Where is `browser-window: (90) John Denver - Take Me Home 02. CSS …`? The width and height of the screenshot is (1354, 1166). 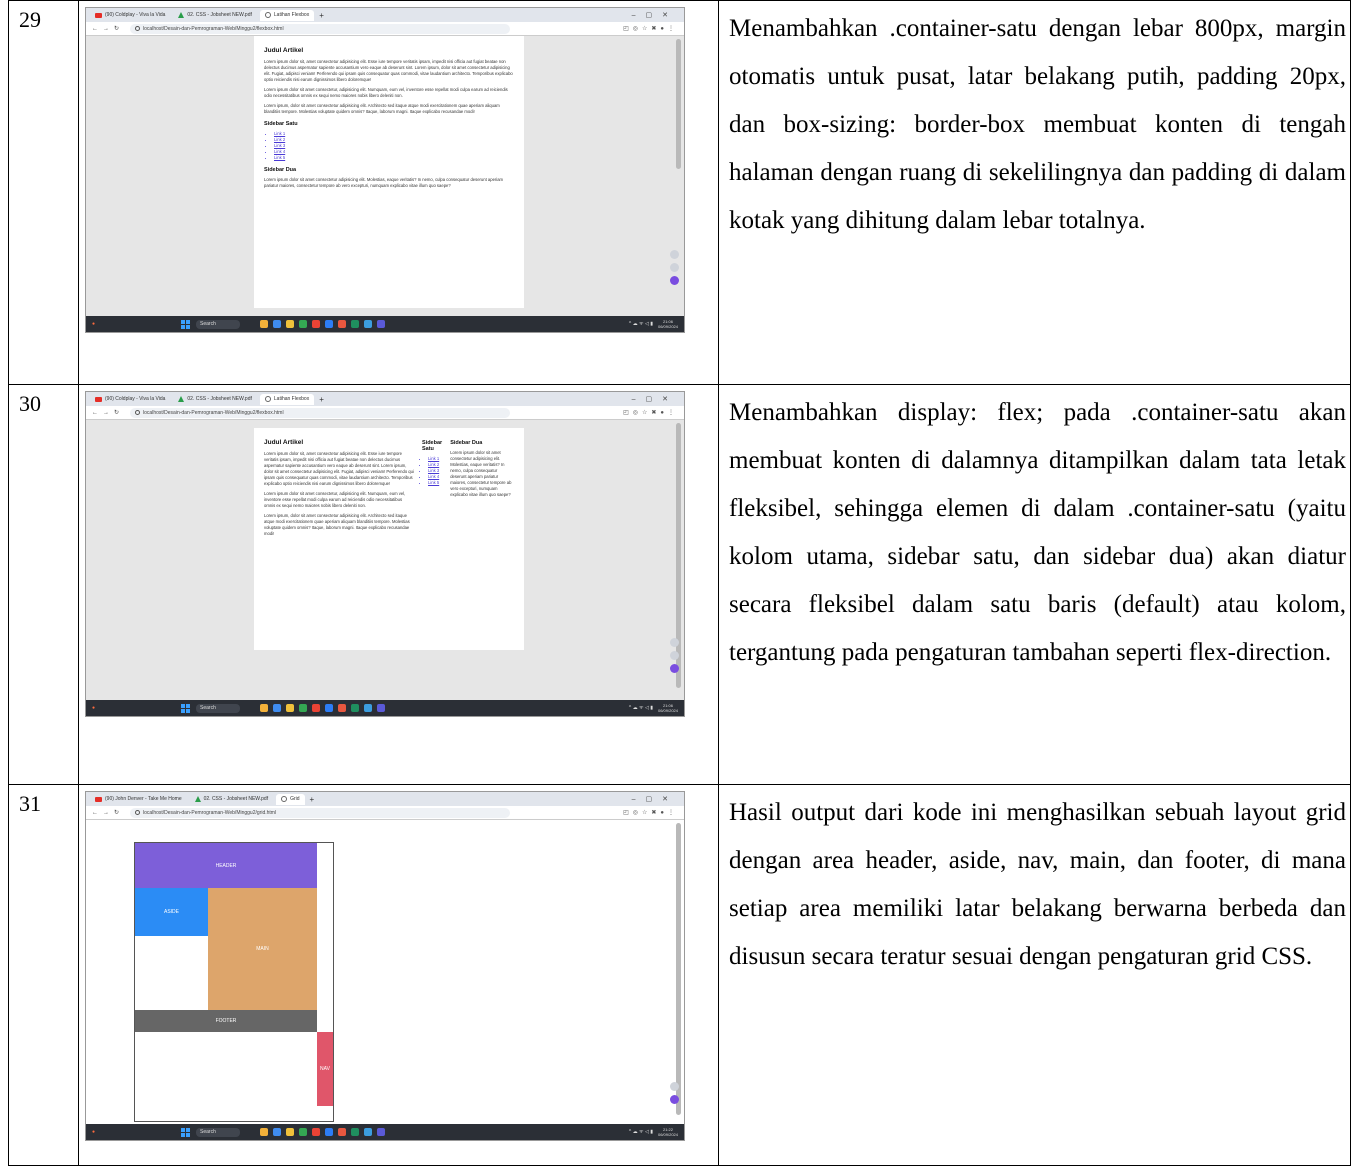
browser-window: (90) John Denver - Take Me Home 02. CSS … is located at coordinates (385, 966).